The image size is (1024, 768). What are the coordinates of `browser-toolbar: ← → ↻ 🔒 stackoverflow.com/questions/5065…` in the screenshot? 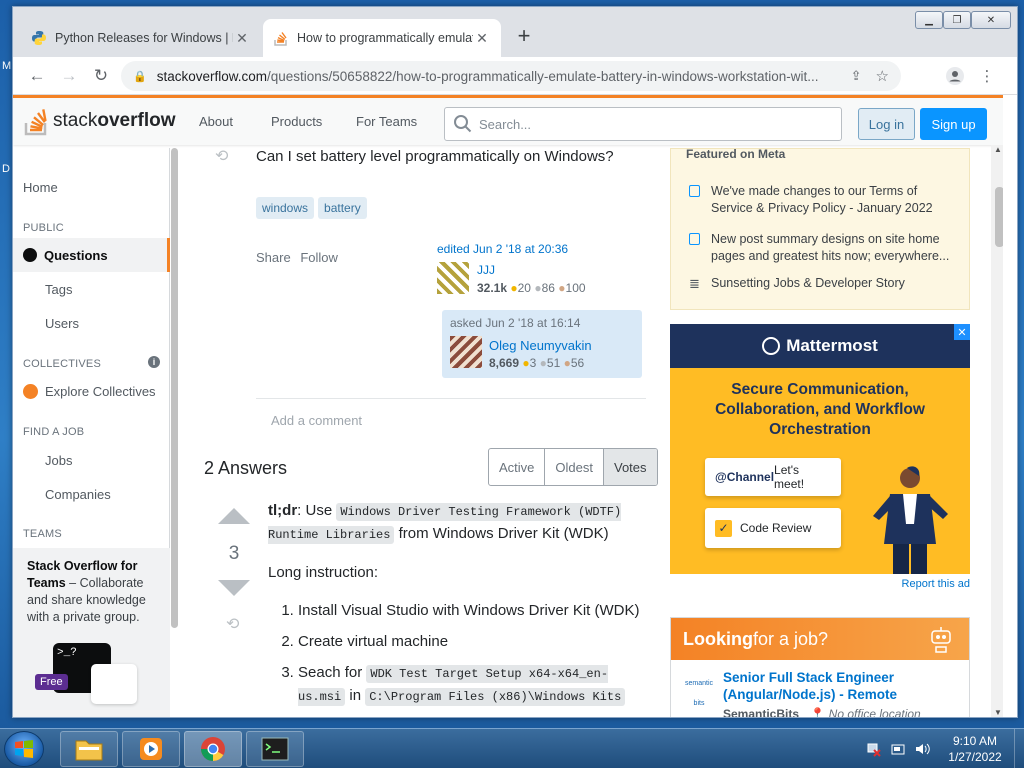 It's located at (515, 76).